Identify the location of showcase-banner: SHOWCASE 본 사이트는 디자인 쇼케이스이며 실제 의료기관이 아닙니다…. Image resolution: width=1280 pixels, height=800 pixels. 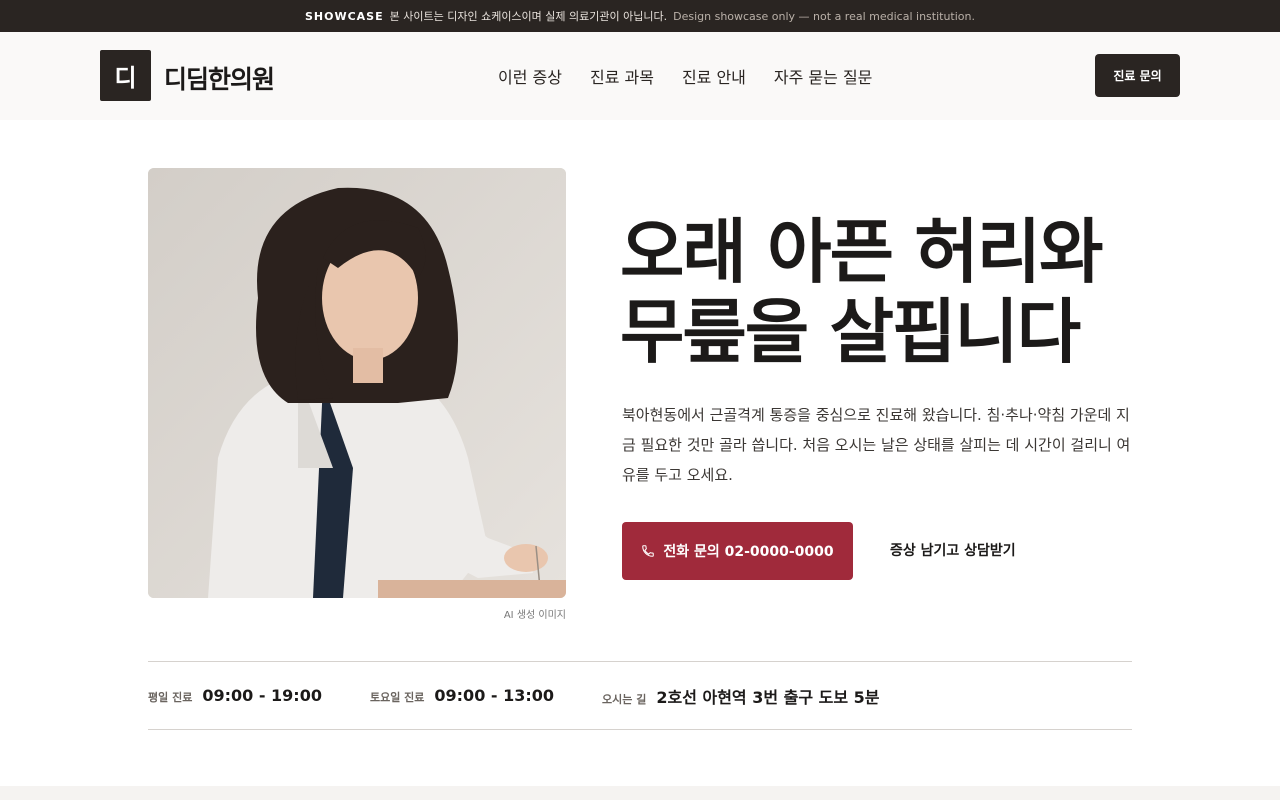
(640, 16).